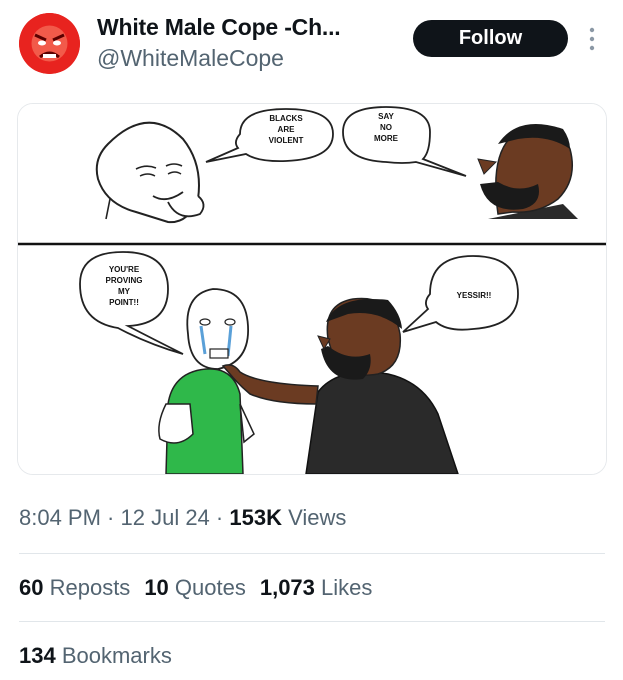 This screenshot has height=680, width=623. What do you see at coordinates (286, 140) in the screenshot?
I see `bubble-left-line-3: VIOLENT` at bounding box center [286, 140].